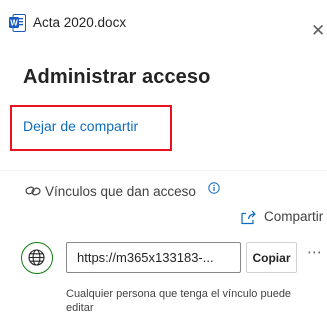 This screenshot has height=315, width=327. What do you see at coordinates (14, 23) in the screenshot?
I see `svg-text: W` at bounding box center [14, 23].